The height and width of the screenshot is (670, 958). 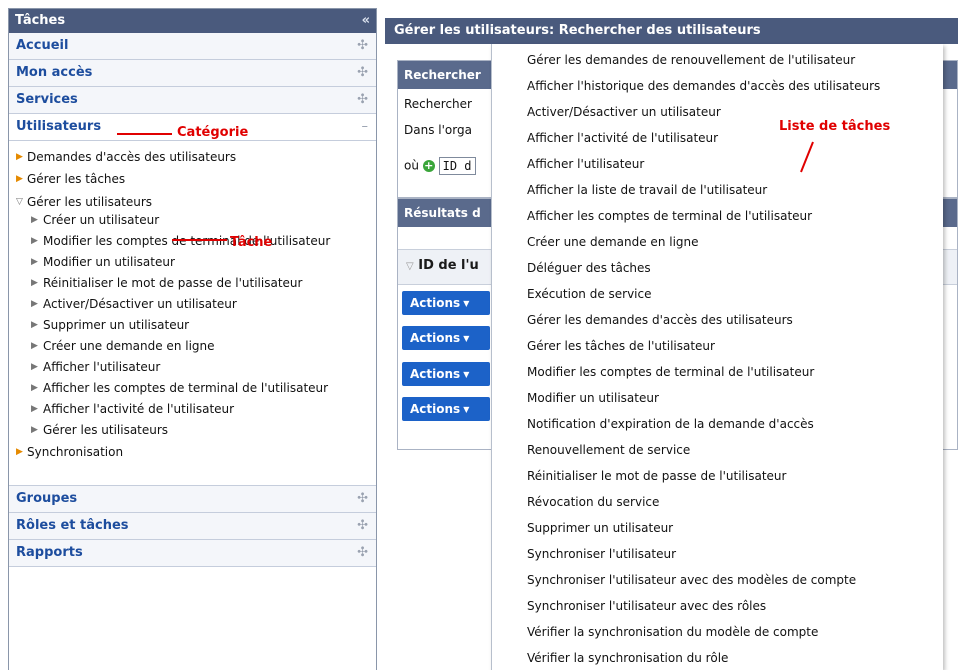 I want to click on tree-task: Afficher l'utilisateur, so click(x=101, y=367).